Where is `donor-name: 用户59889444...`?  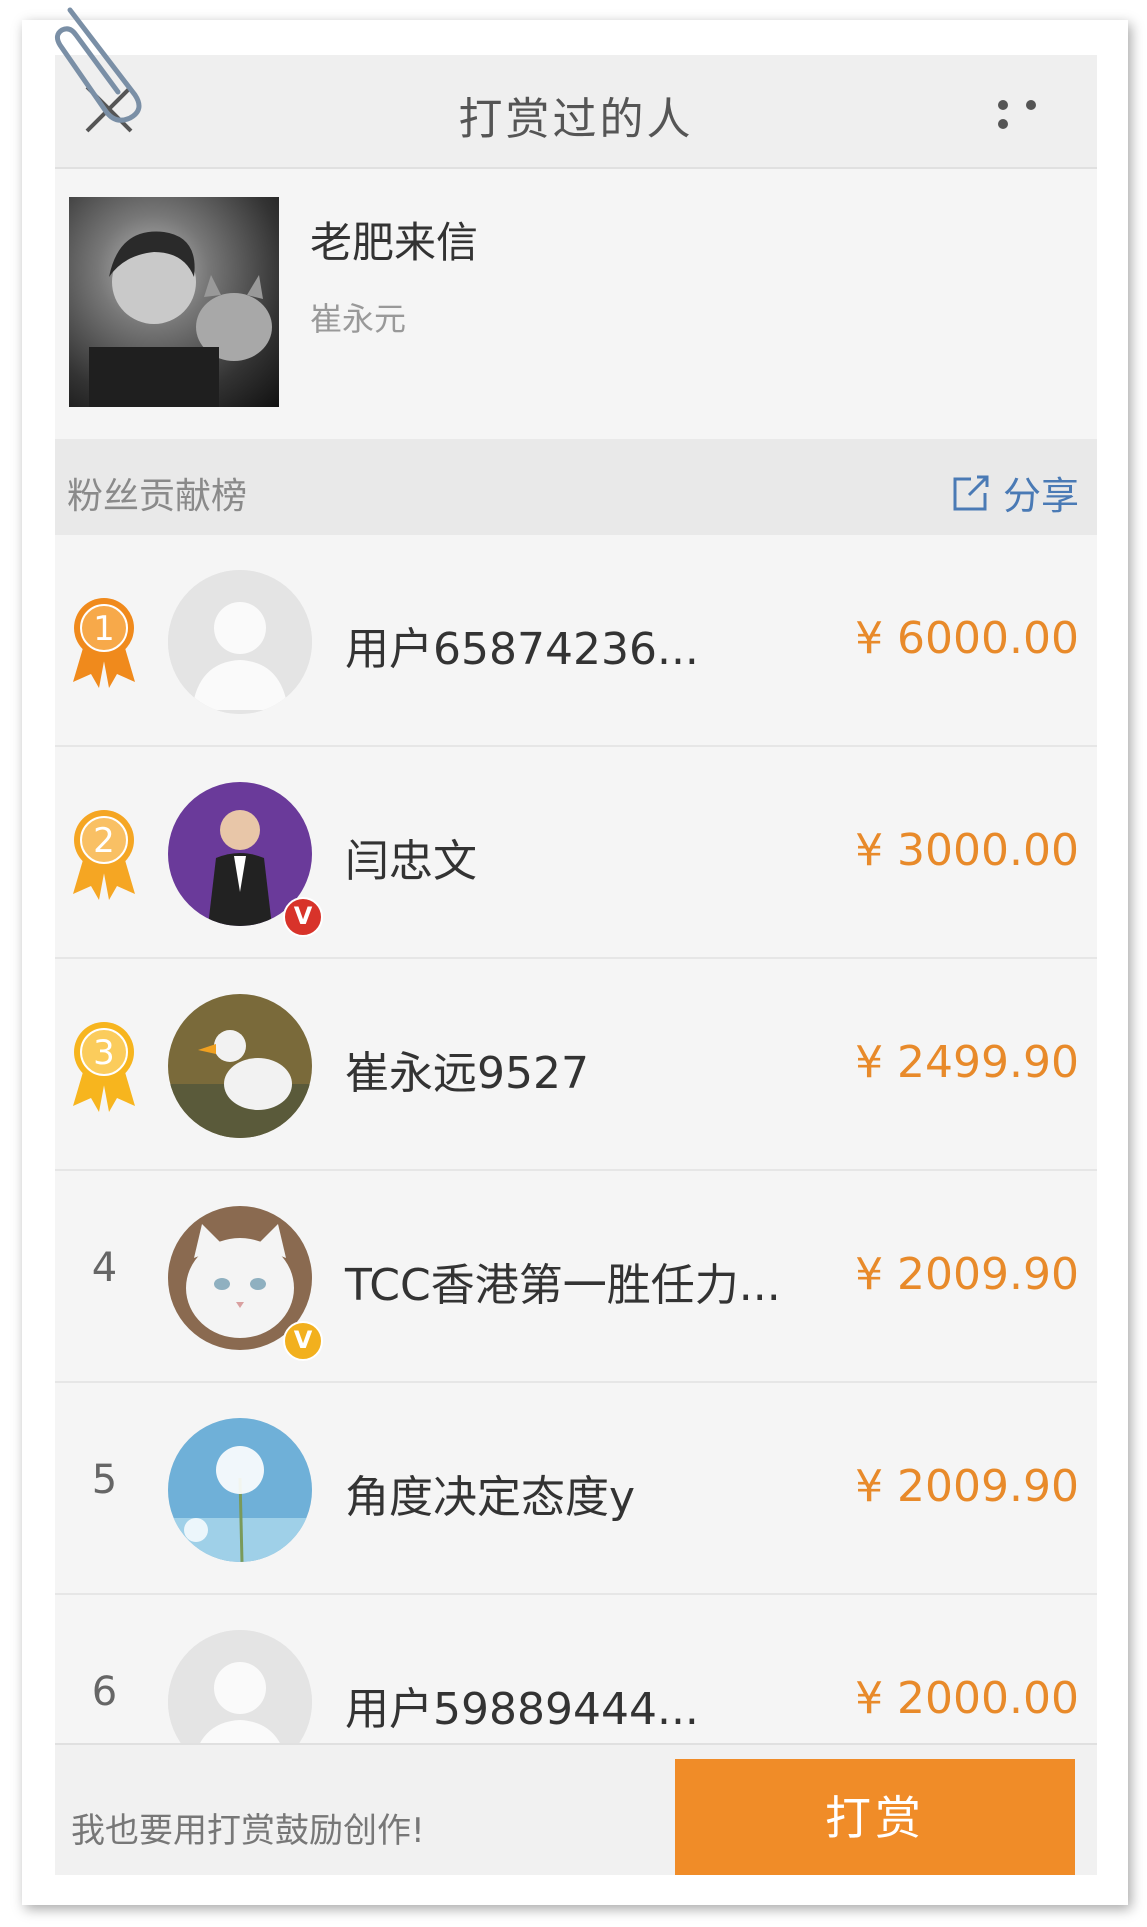 donor-name: 用户59889444... is located at coordinates (522, 1709).